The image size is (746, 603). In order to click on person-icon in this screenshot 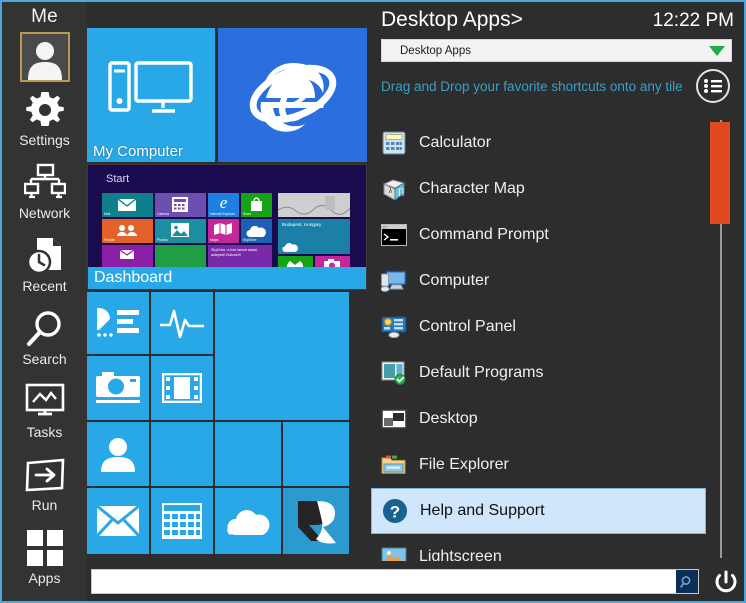, I will do `click(118, 454)`.